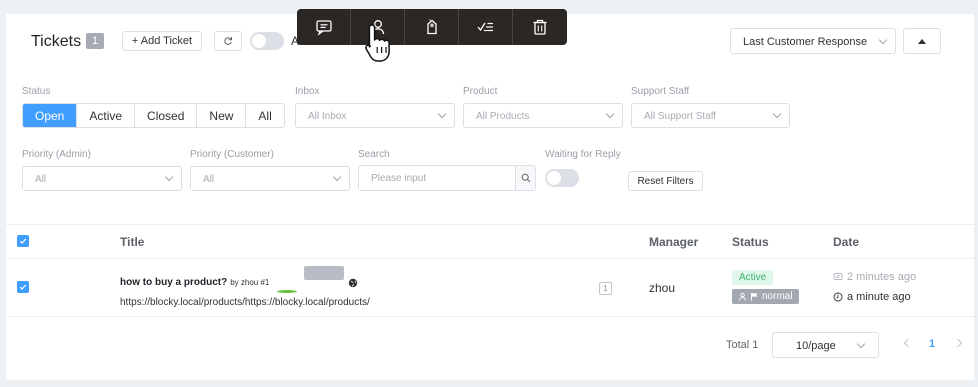  What do you see at coordinates (36, 91) in the screenshot?
I see `status-filter-label: Status` at bounding box center [36, 91].